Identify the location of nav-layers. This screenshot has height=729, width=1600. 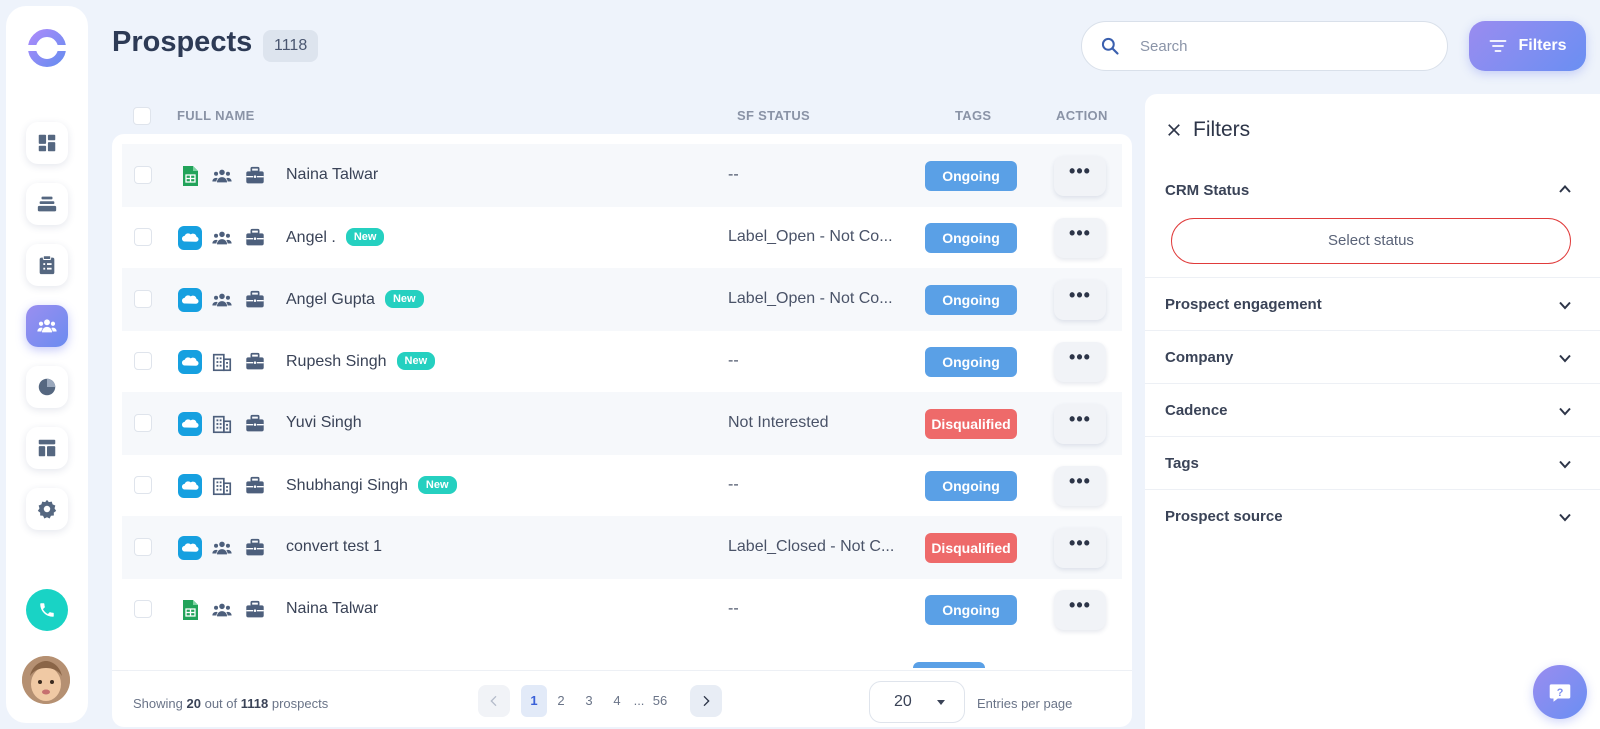
(47, 204).